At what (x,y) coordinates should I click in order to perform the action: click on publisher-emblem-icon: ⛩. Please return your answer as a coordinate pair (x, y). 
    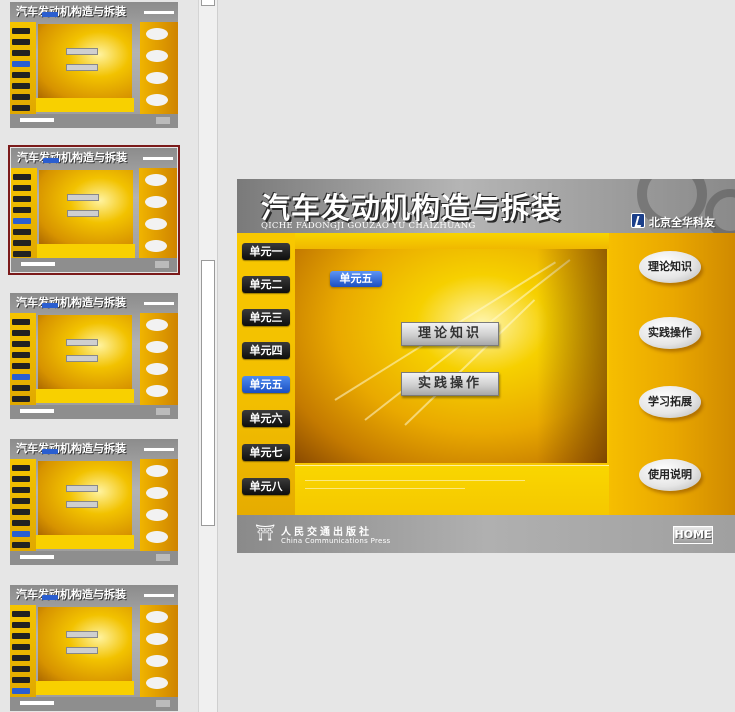
    Looking at the image, I should click on (265, 532).